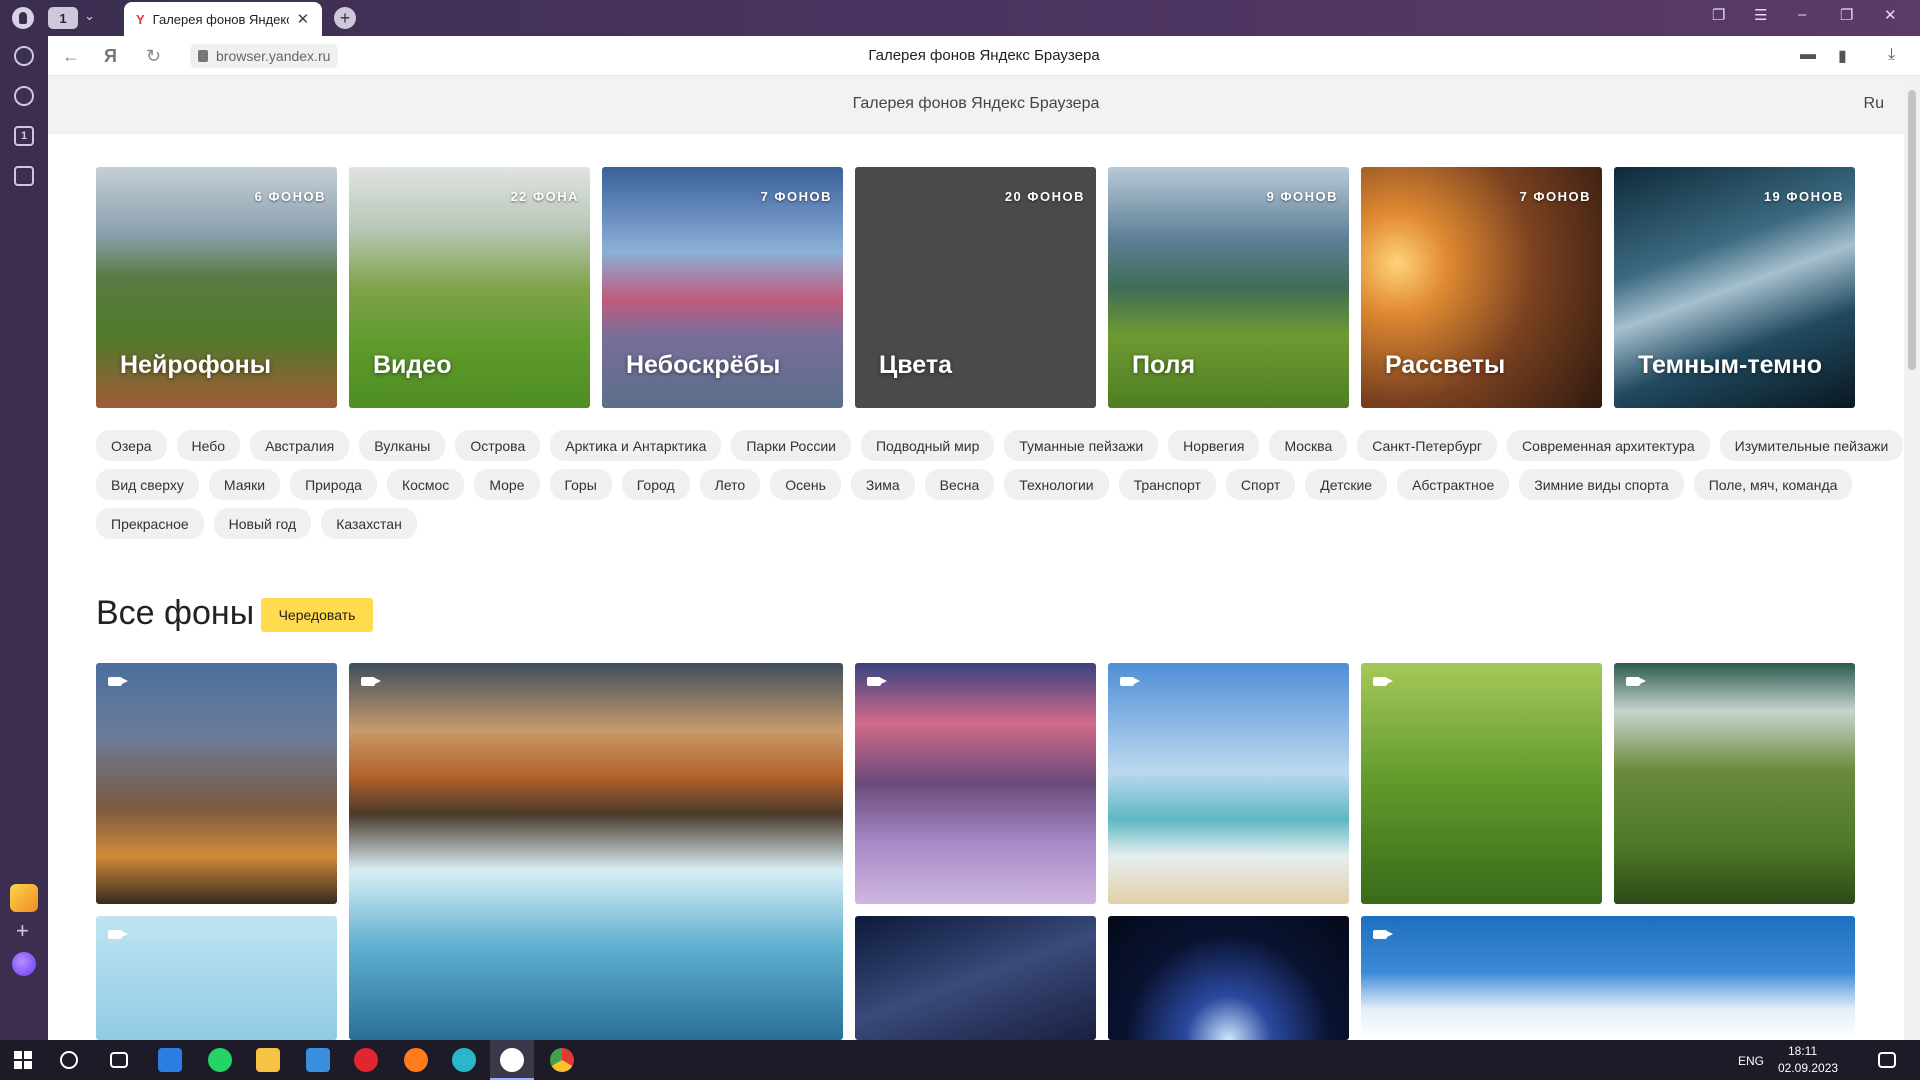 This screenshot has height=1080, width=1920. I want to click on tag-chip: Озера, so click(131, 445).